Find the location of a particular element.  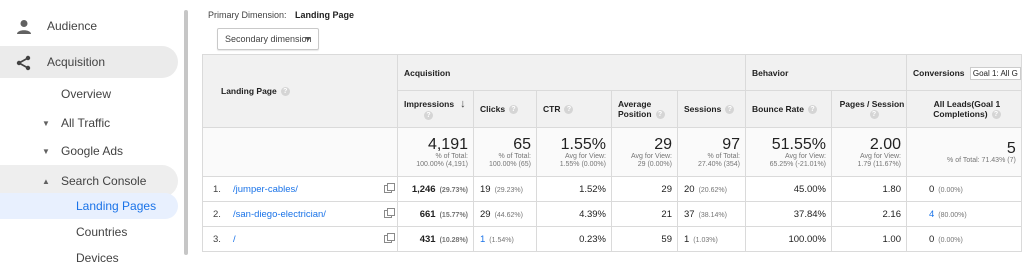

total-value: 51.55% is located at coordinates (798, 144).